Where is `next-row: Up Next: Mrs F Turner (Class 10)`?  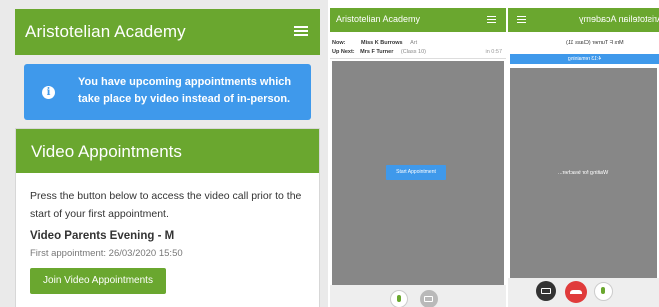
next-row: Up Next: Mrs F Turner (Class 10) is located at coordinates (379, 52).